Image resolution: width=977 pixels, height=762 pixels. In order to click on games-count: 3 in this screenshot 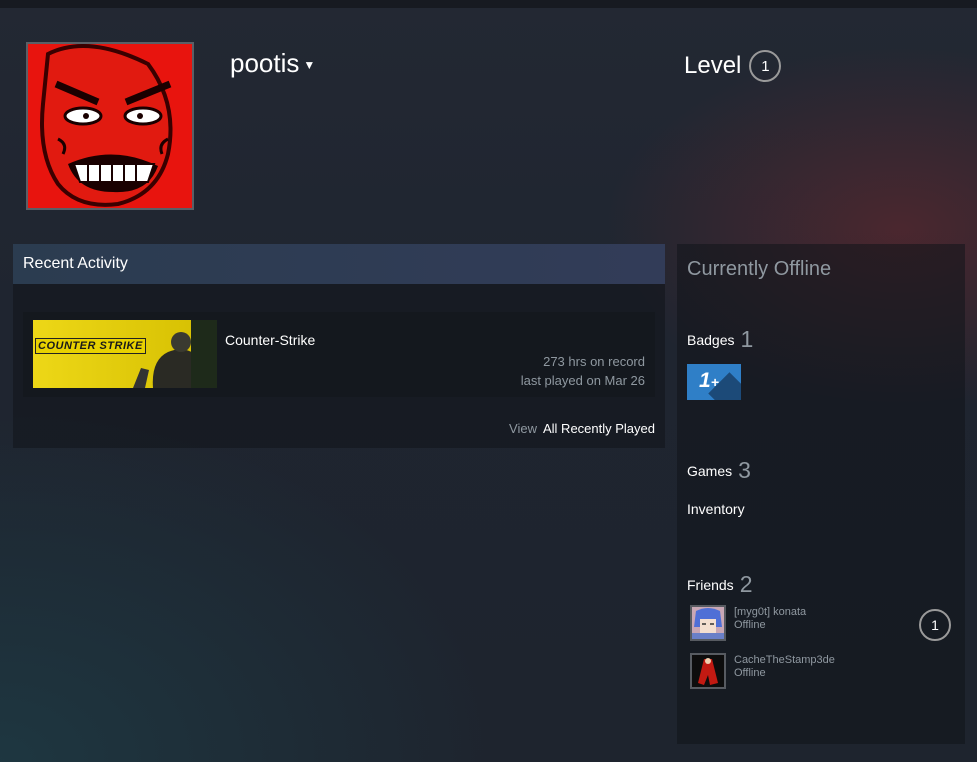, I will do `click(744, 470)`.